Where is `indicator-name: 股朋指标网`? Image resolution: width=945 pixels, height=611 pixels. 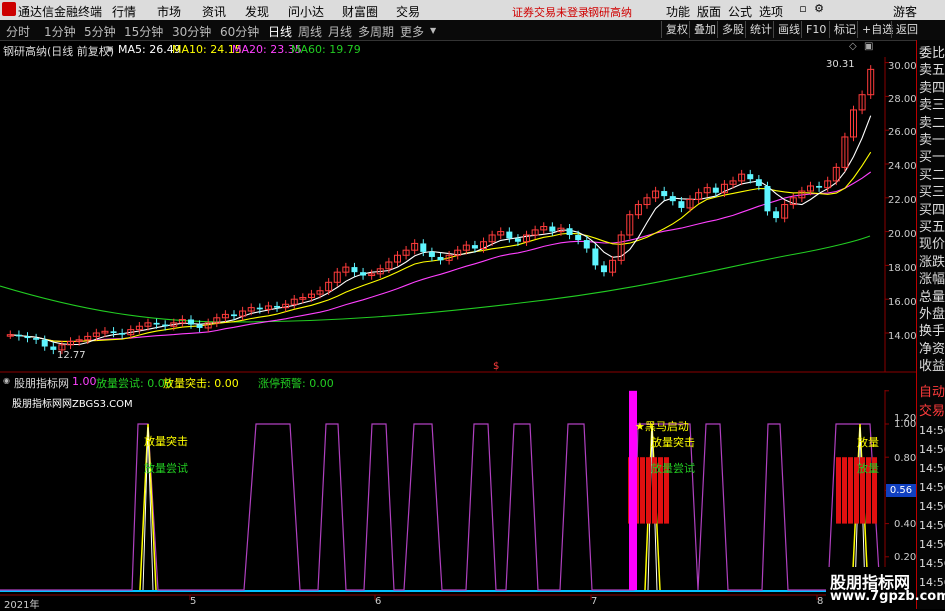
indicator-name: 股朋指标网 is located at coordinates (41, 383).